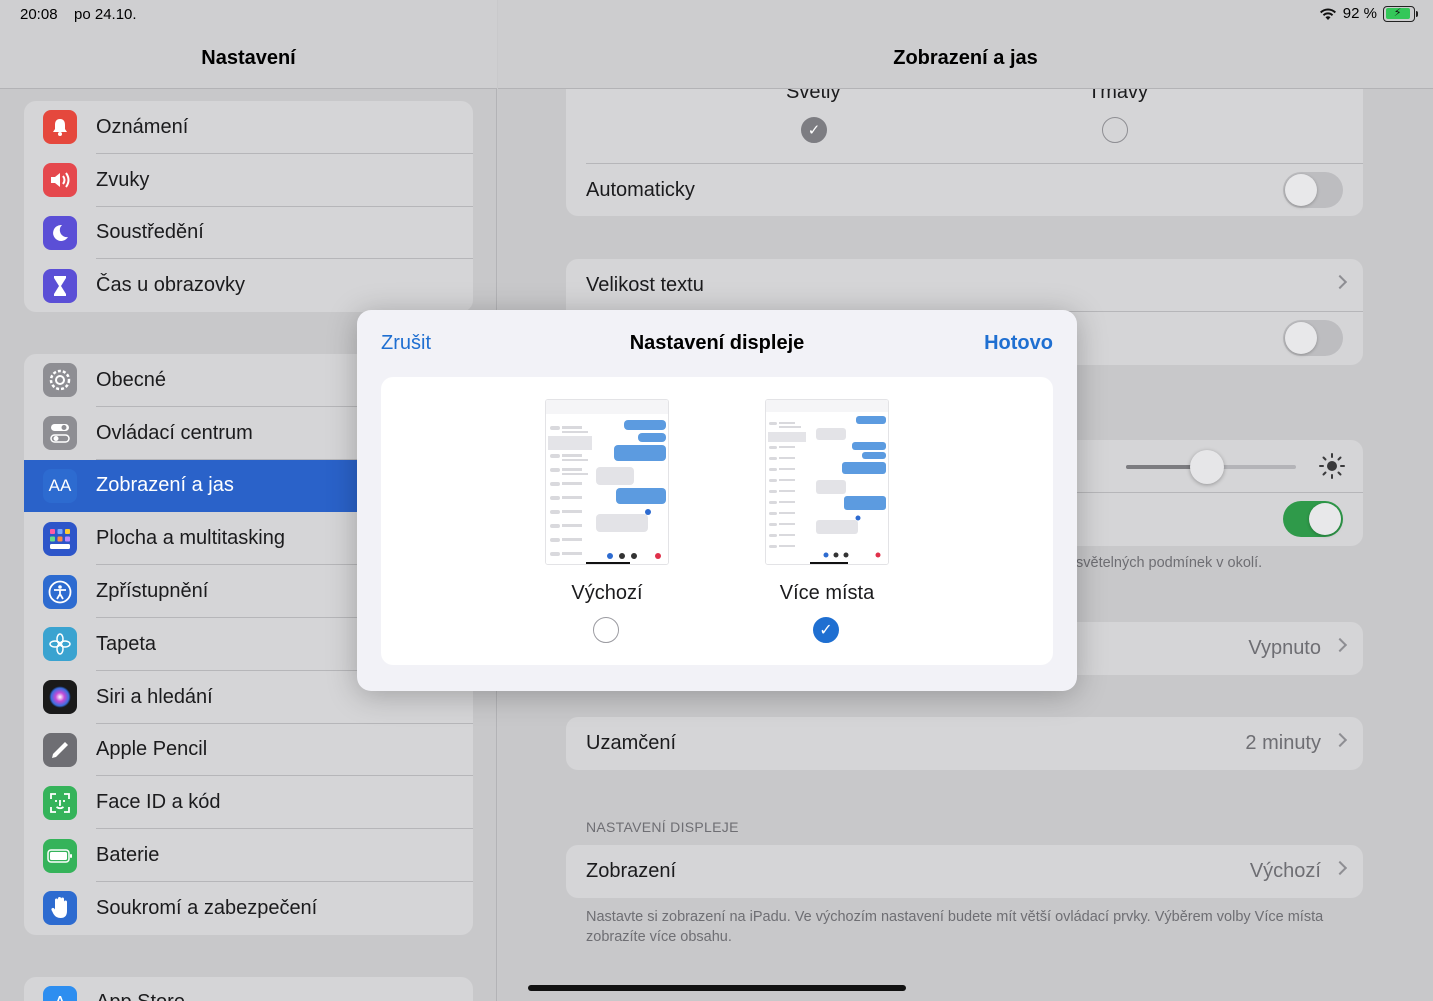 Image resolution: width=1433 pixels, height=1001 pixels. What do you see at coordinates (39, 14) in the screenshot?
I see `status-time: 20:08` at bounding box center [39, 14].